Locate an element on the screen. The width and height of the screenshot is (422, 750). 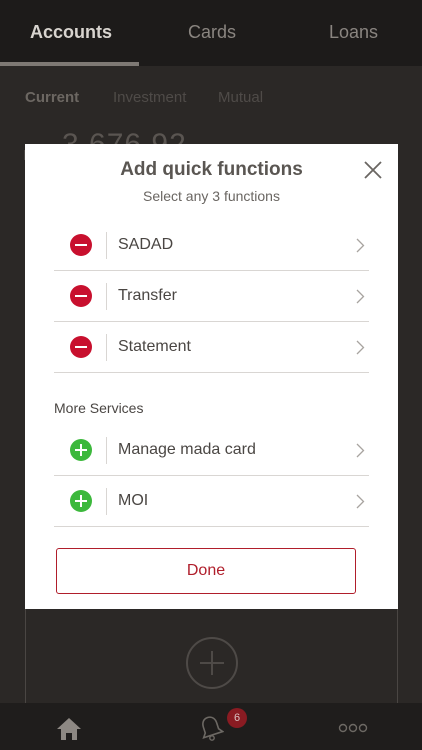
more-service-label: MOI is located at coordinates (133, 500).